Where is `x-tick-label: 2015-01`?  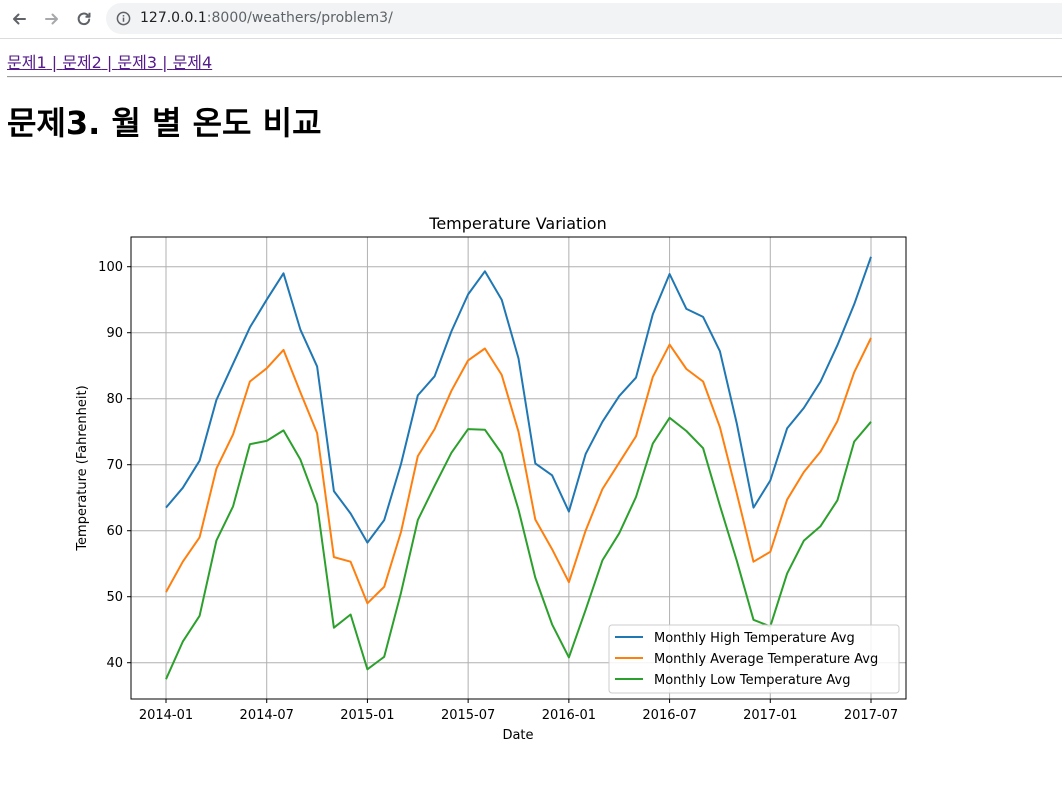 x-tick-label: 2015-01 is located at coordinates (367, 715).